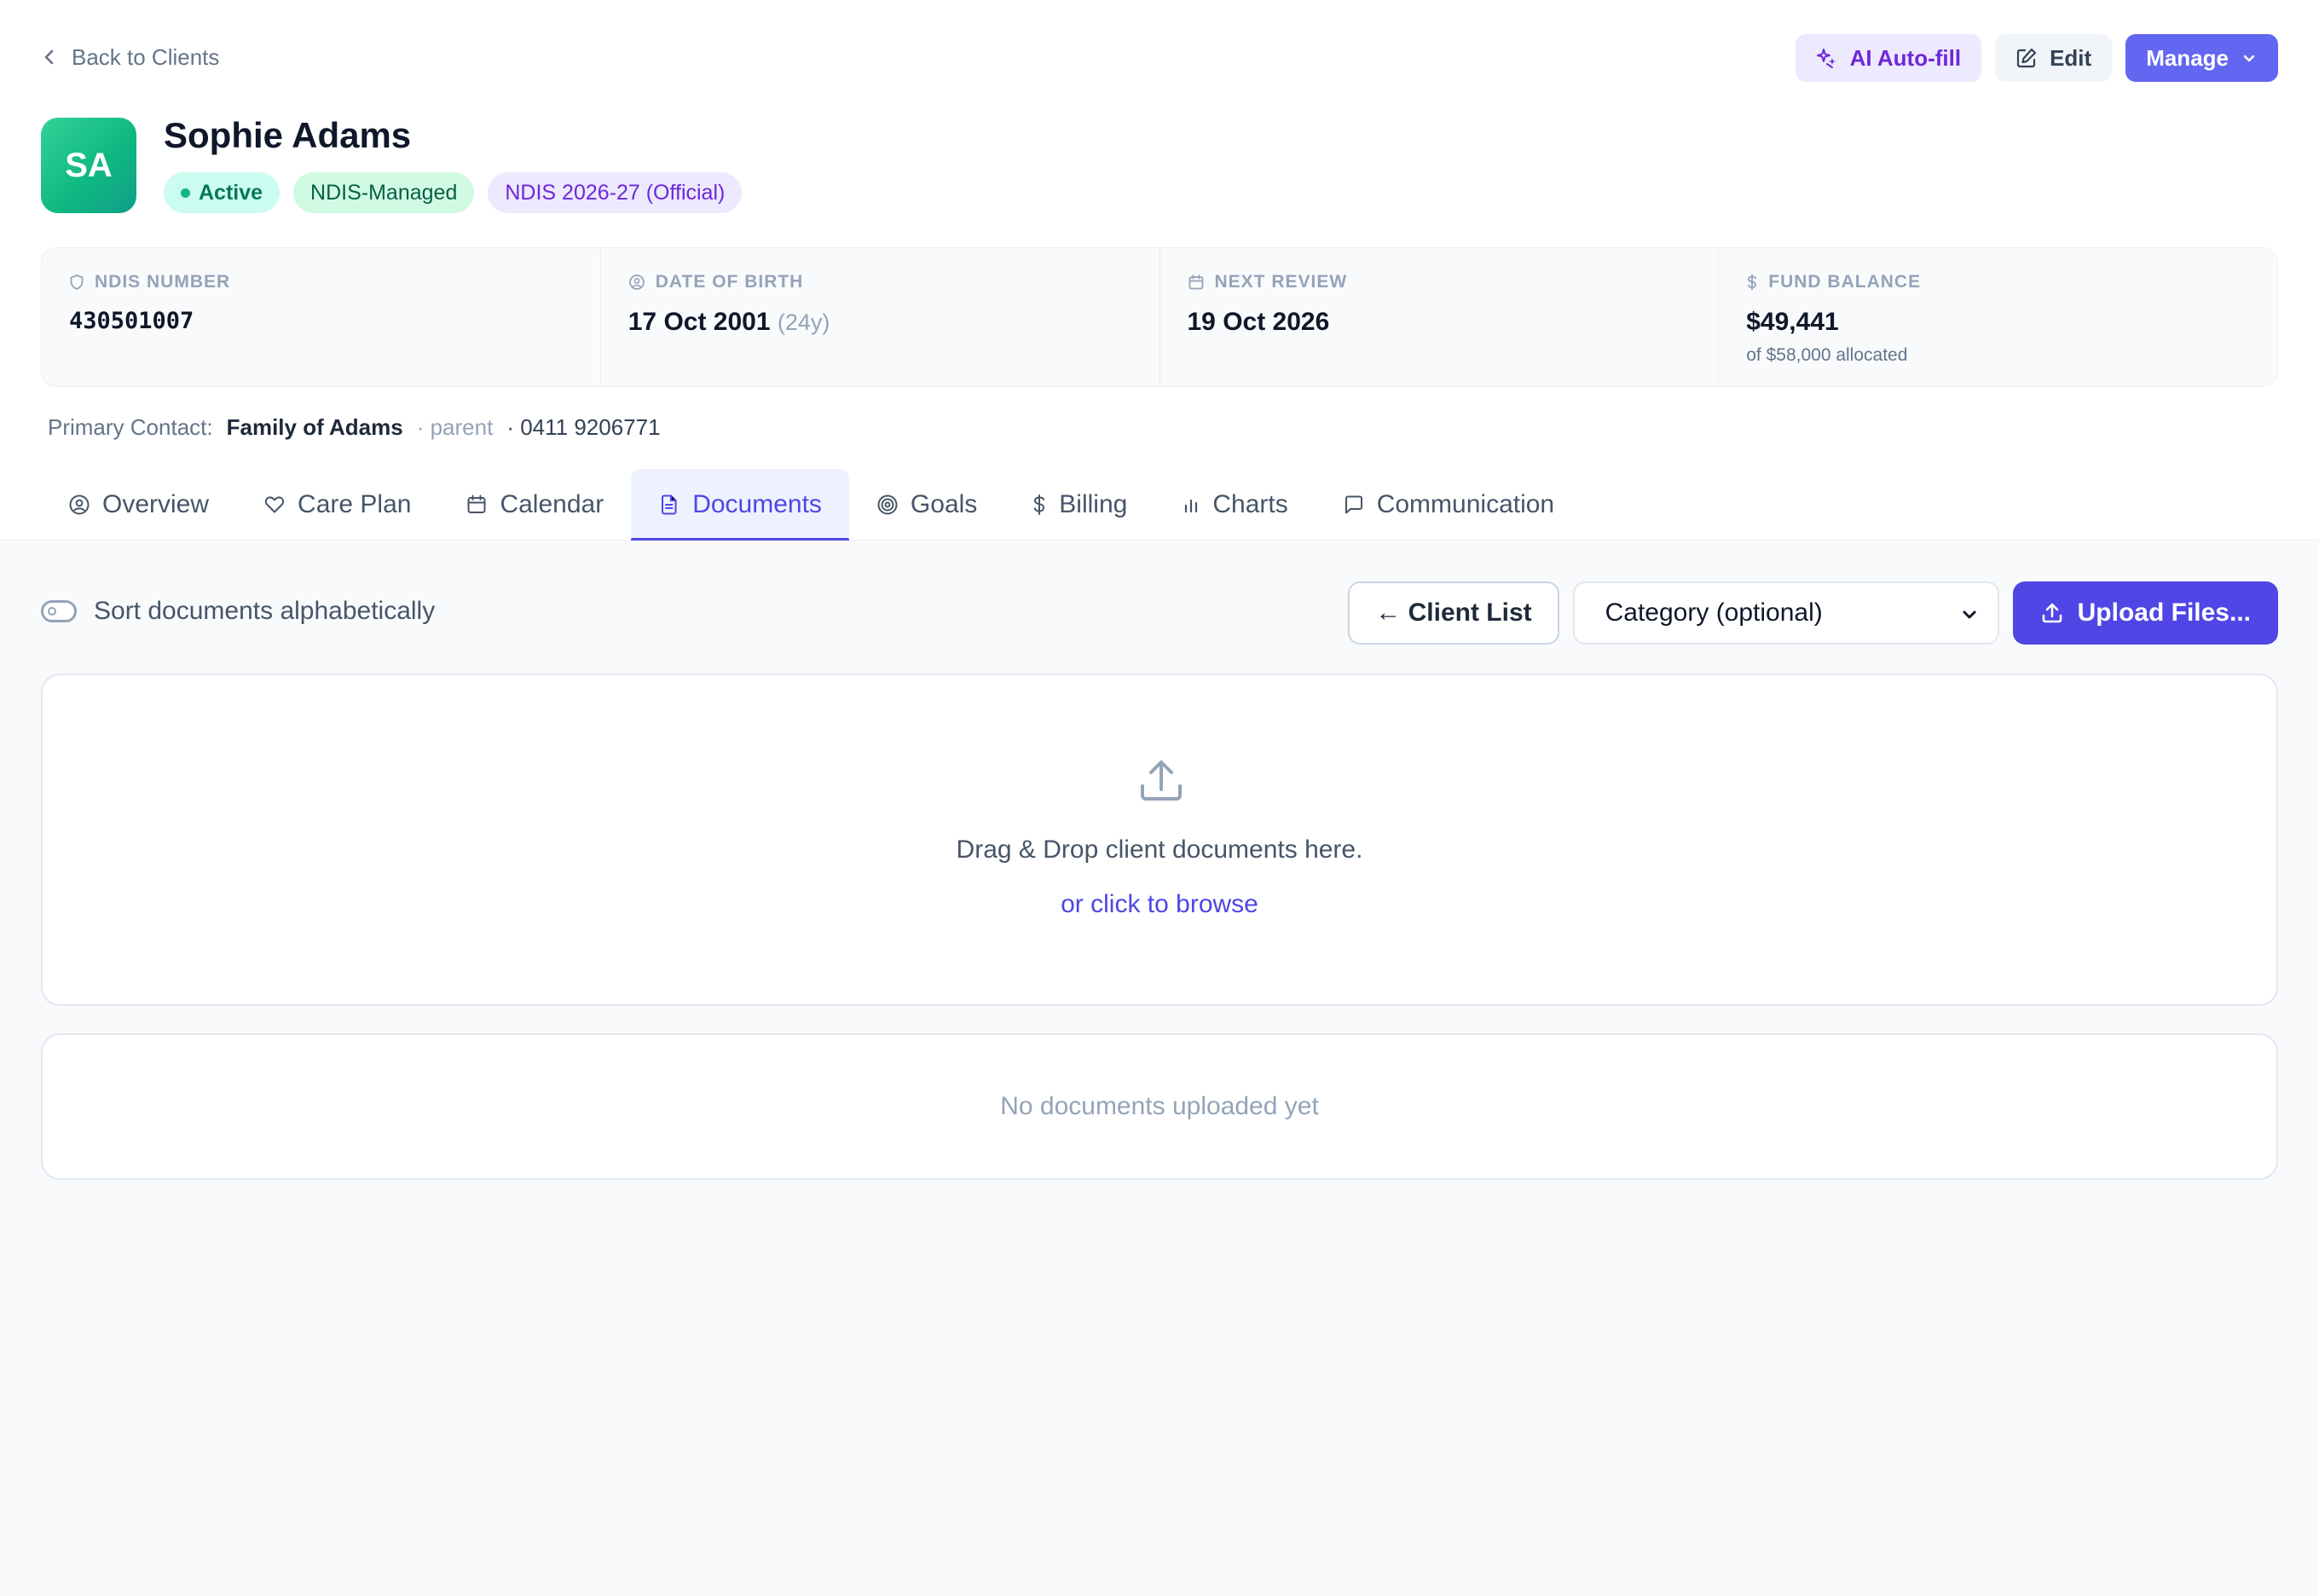  Describe the element at coordinates (1998, 282) in the screenshot. I see `stat-label: FUND BALANCE` at that location.